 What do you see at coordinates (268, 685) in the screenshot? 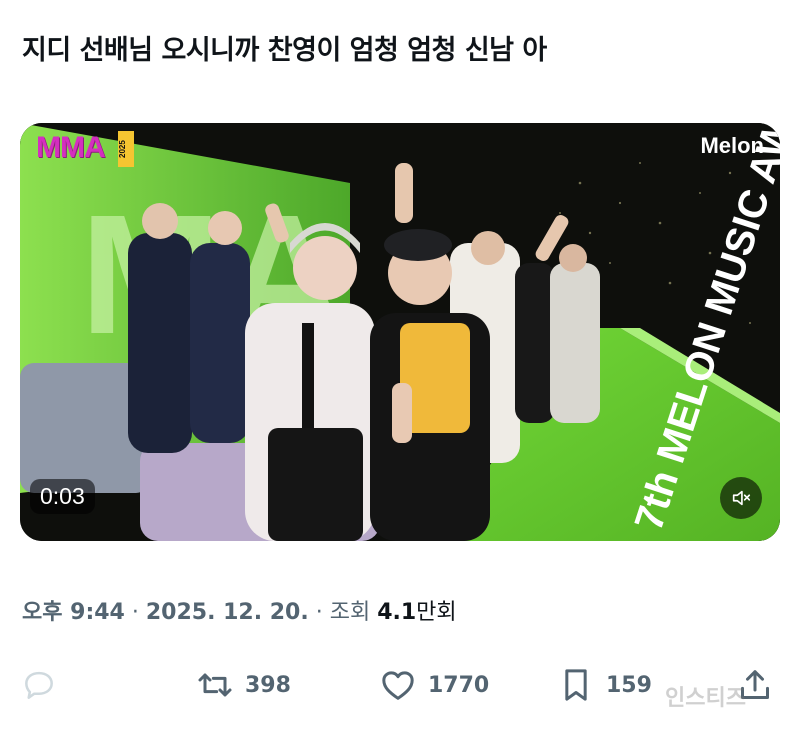
I see `retweet-count: 398` at bounding box center [268, 685].